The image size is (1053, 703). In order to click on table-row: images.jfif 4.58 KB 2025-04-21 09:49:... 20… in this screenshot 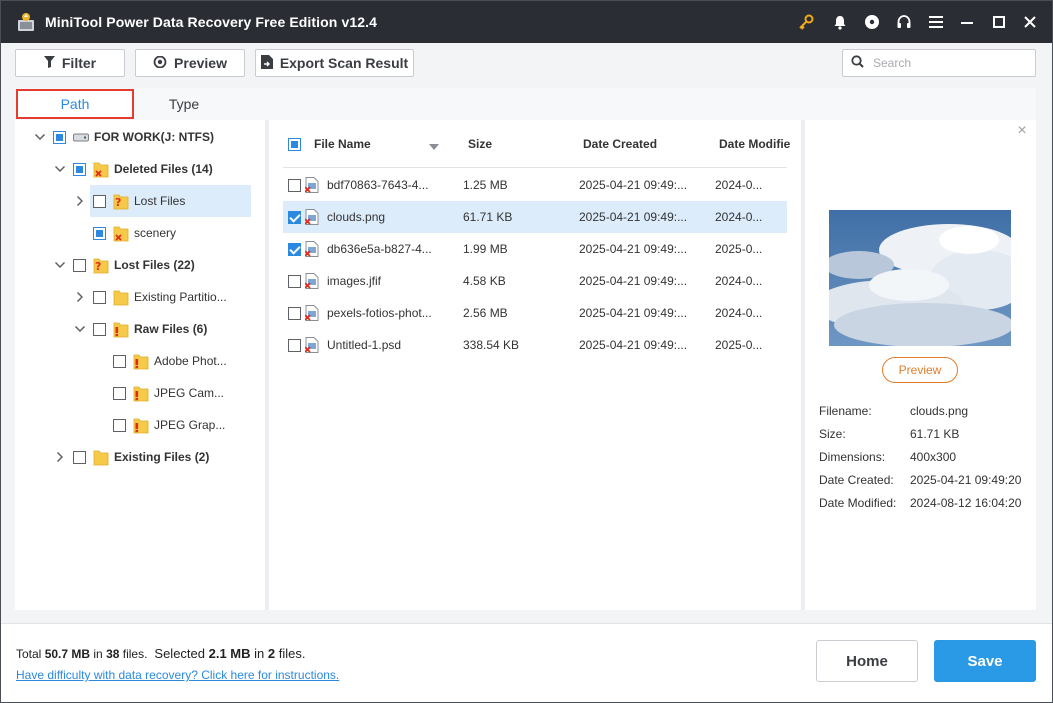, I will do `click(535, 281)`.